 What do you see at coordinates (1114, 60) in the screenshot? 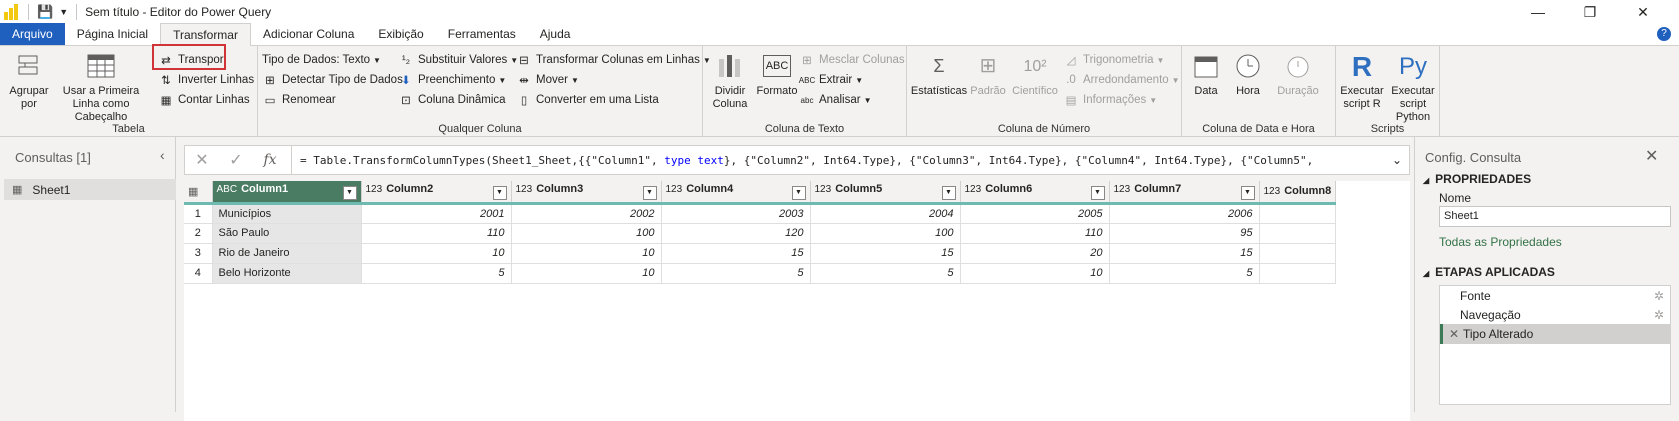
I see `trigonometria-button: ◿ Trigonometria ▼` at bounding box center [1114, 60].